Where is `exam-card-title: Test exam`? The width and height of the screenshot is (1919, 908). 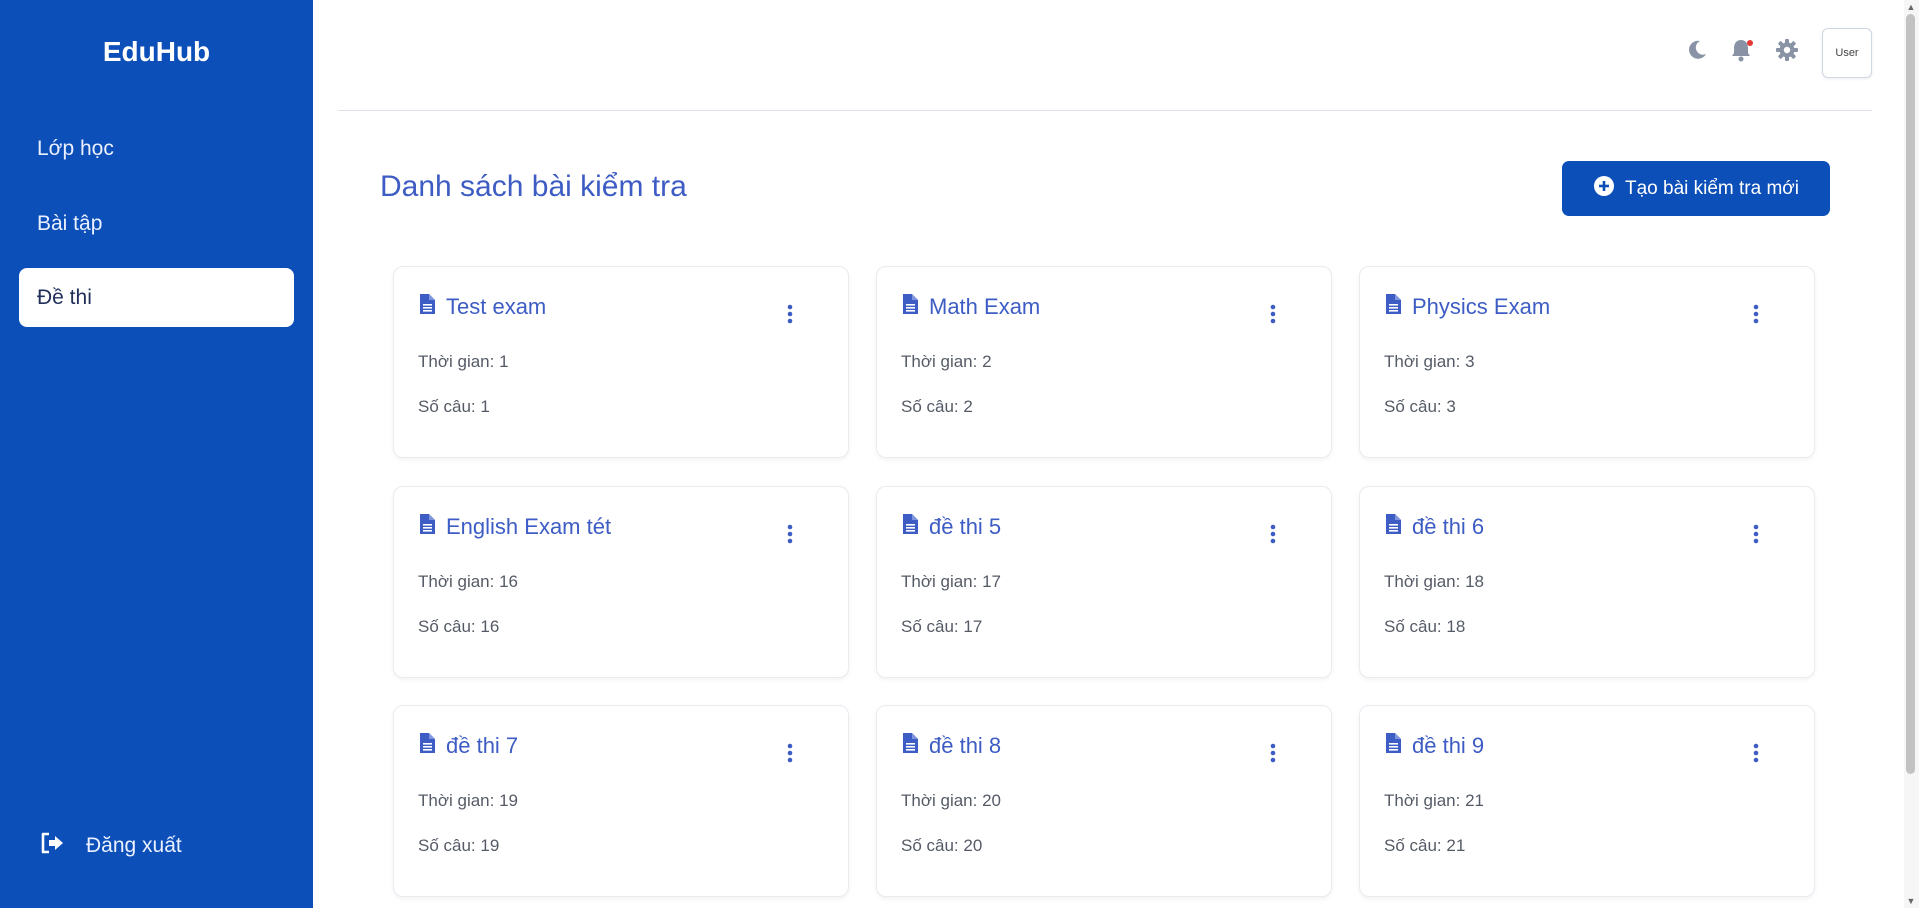 exam-card-title: Test exam is located at coordinates (482, 307).